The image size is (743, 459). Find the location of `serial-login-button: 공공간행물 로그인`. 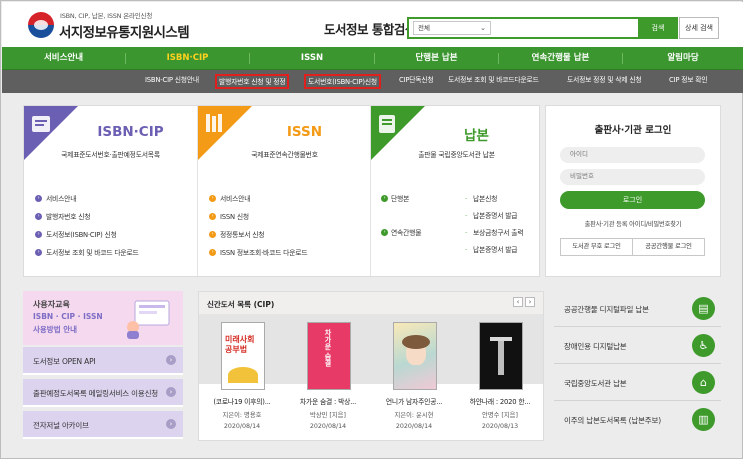

serial-login-button: 공공간행물 로그인 is located at coordinates (668, 247).